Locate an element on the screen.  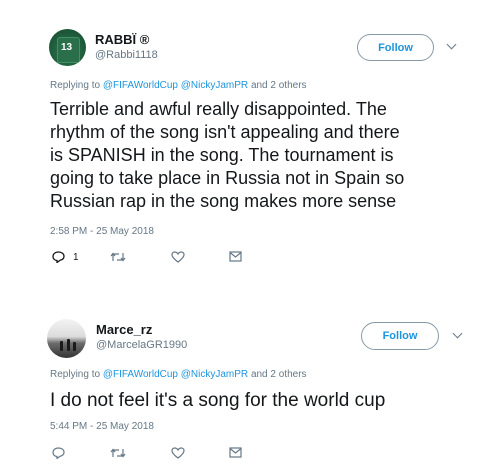
username: @MarcelaGR1990 is located at coordinates (141, 345).